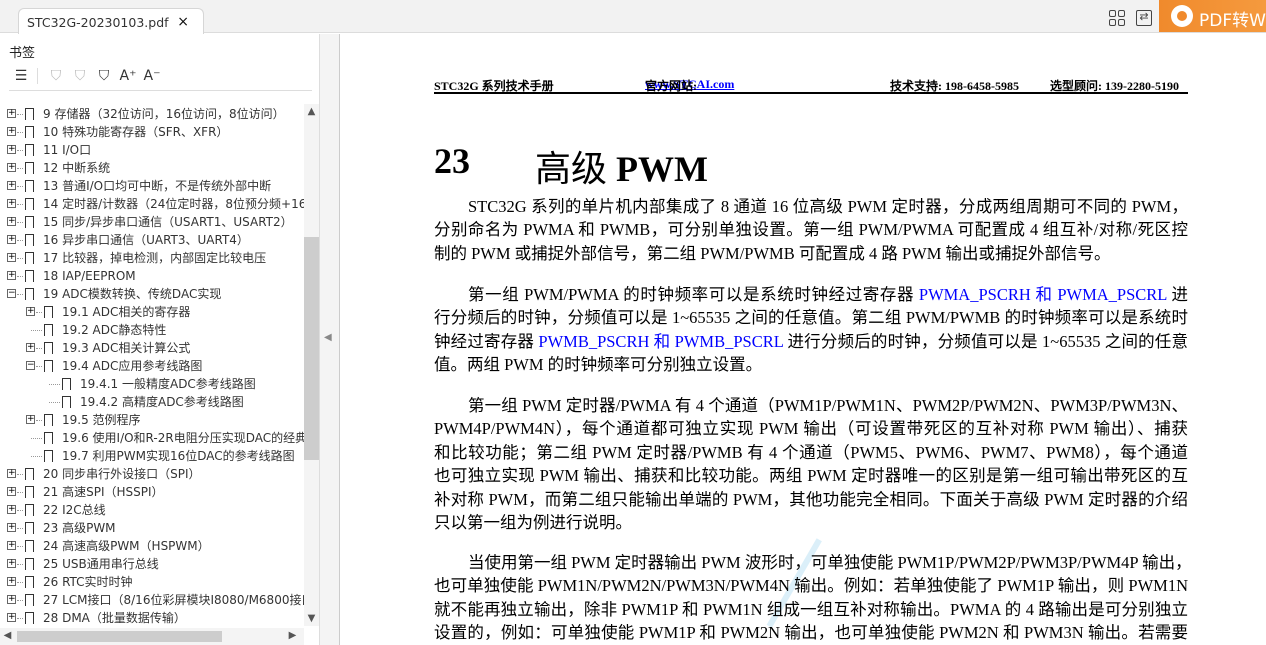 This screenshot has width=1266, height=645. Describe the element at coordinates (152, 474) in the screenshot. I see `bookmark-item: +20 同步串行外设接口（SPI）` at that location.